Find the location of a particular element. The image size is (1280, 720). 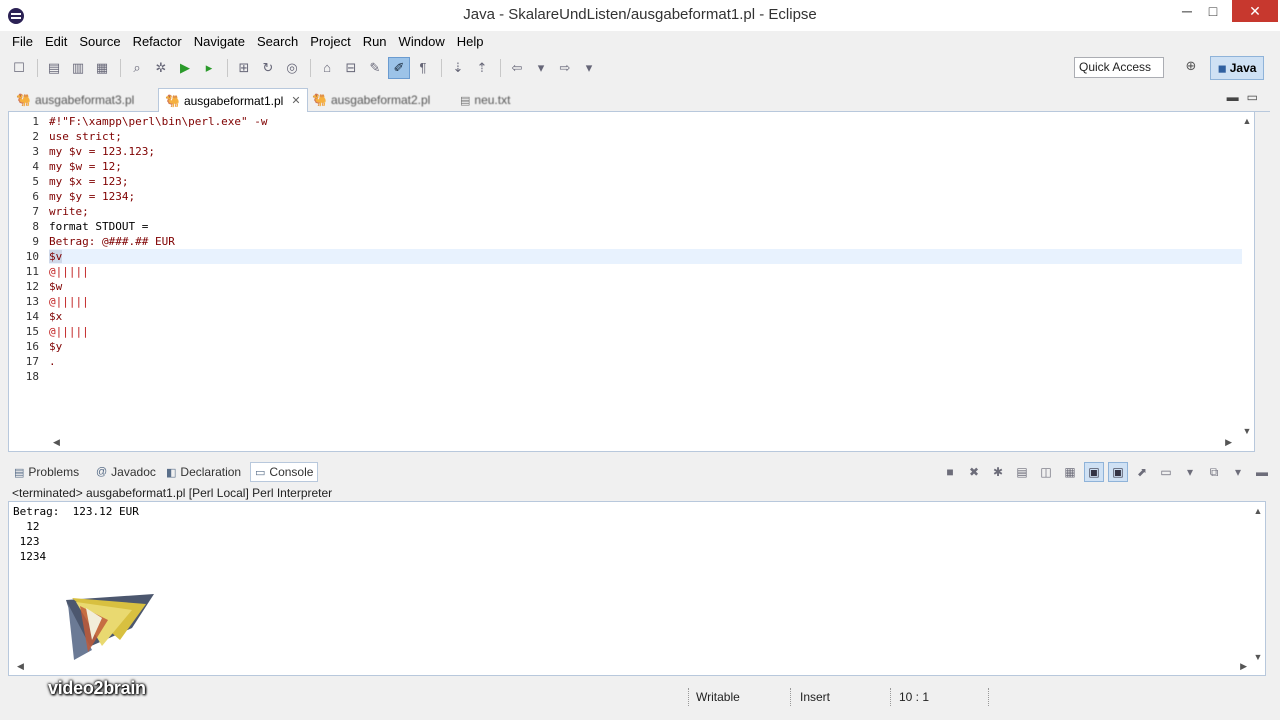

code-line: my $y = 1234; is located at coordinates (645, 196).